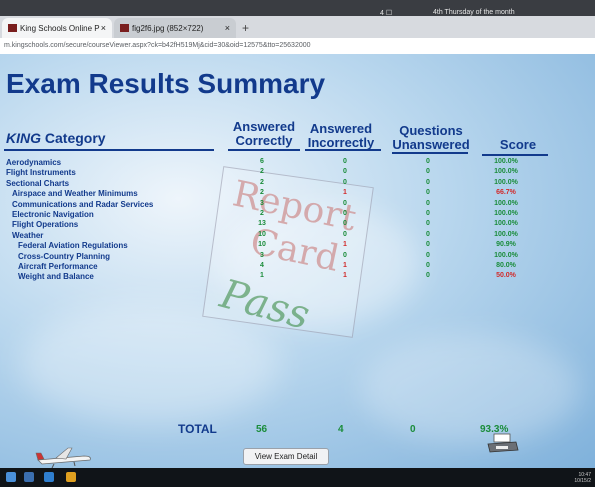 The width and height of the screenshot is (595, 487). What do you see at coordinates (166, 83) in the screenshot?
I see `page-title: Exam Results Summary` at bounding box center [166, 83].